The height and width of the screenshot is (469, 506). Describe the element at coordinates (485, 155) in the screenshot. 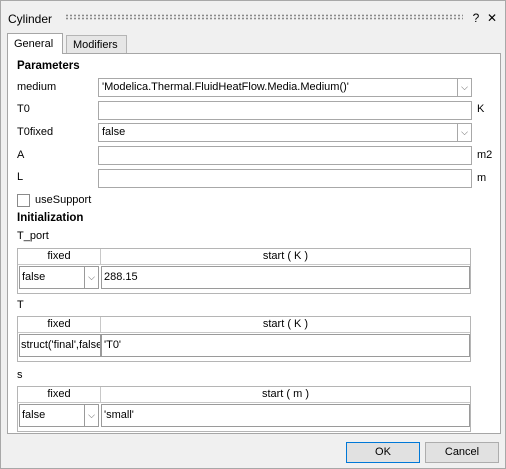

I see `a-unit: m2` at that location.